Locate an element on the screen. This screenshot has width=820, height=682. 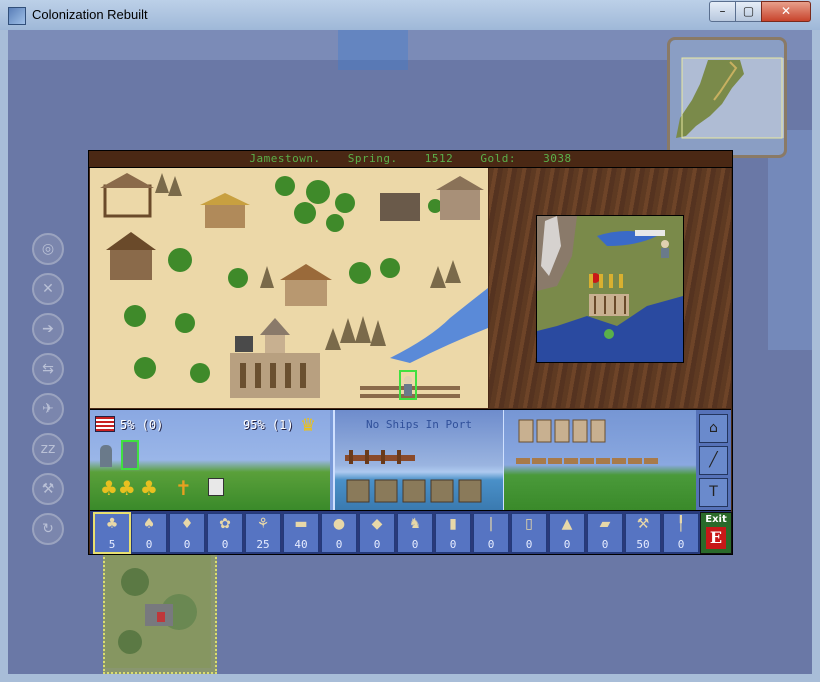
colony-name: Jamestown. is located at coordinates (285, 158).